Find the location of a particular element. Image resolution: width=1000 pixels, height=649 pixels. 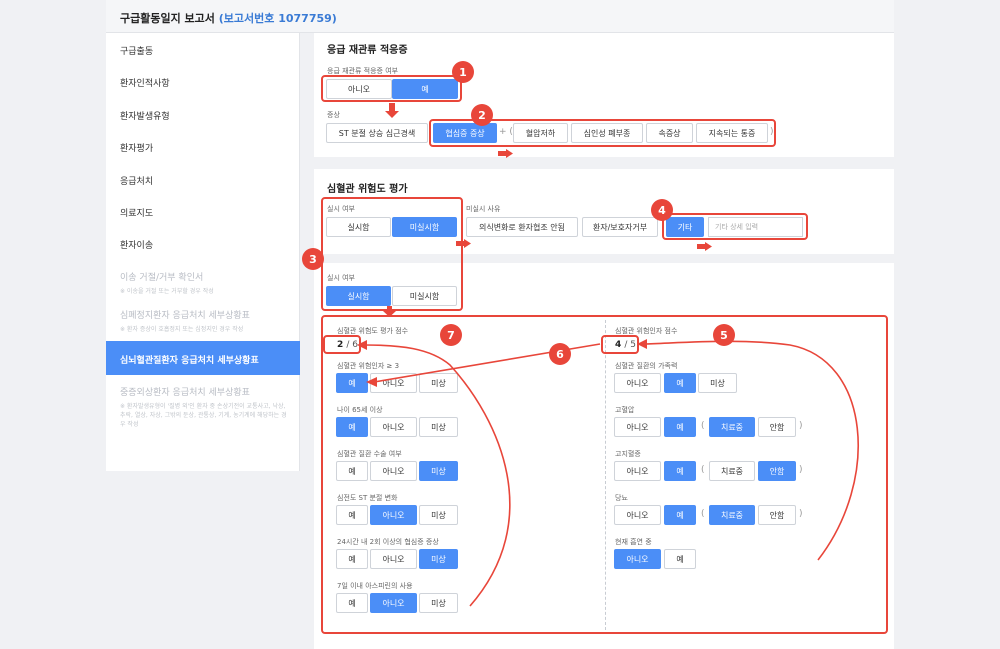

annotation-badge-2: 2 is located at coordinates (482, 115).